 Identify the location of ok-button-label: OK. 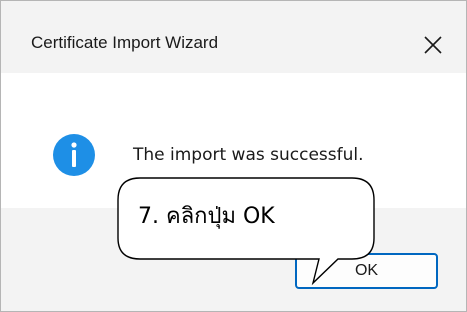
(366, 270).